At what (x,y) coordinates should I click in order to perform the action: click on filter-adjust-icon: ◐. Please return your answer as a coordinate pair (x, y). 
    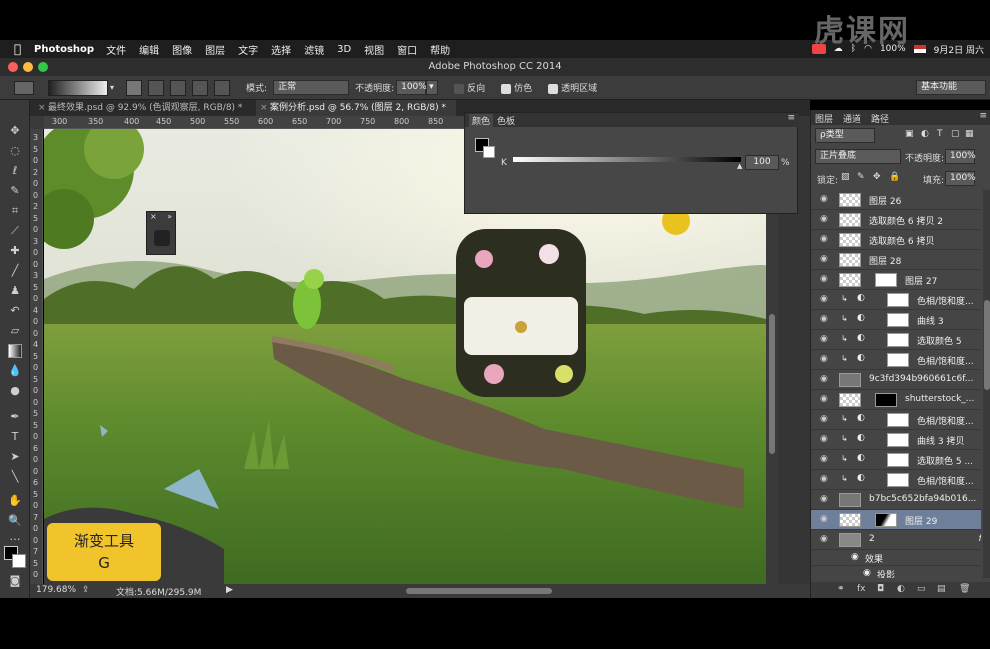
    Looking at the image, I should click on (925, 134).